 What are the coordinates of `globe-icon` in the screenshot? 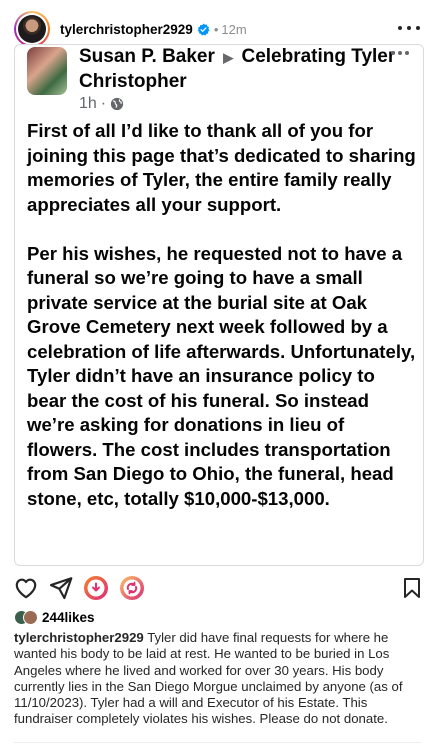 It's located at (117, 104).